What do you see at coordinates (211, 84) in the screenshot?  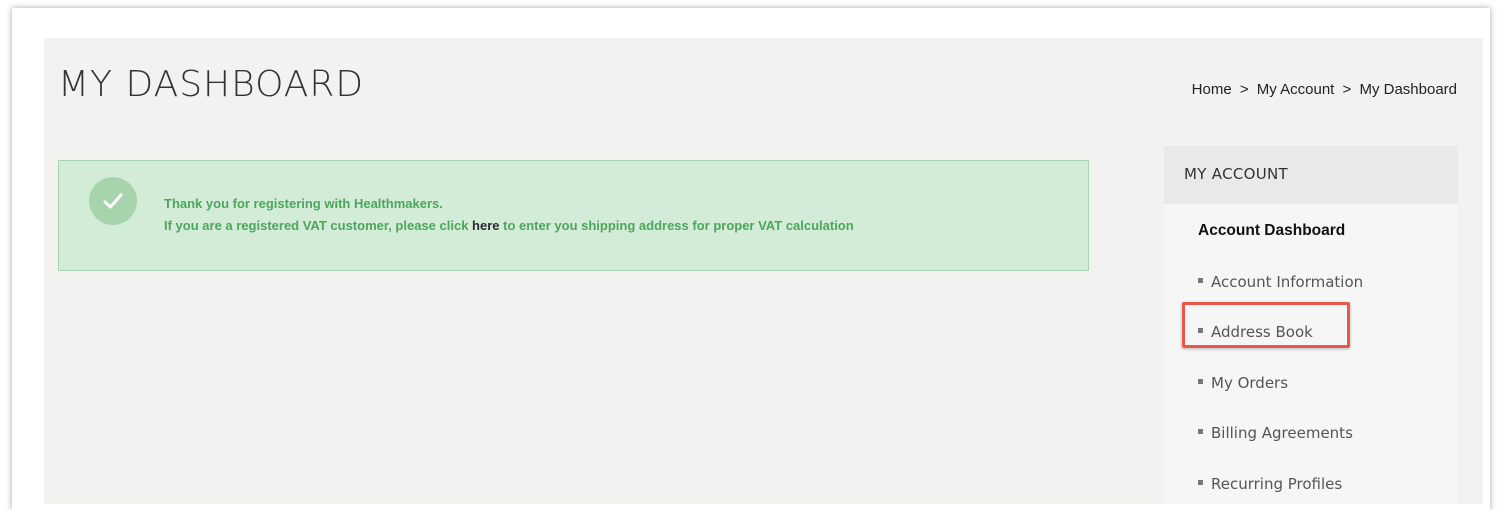 I see `page-title: MY DASHBOARD` at bounding box center [211, 84].